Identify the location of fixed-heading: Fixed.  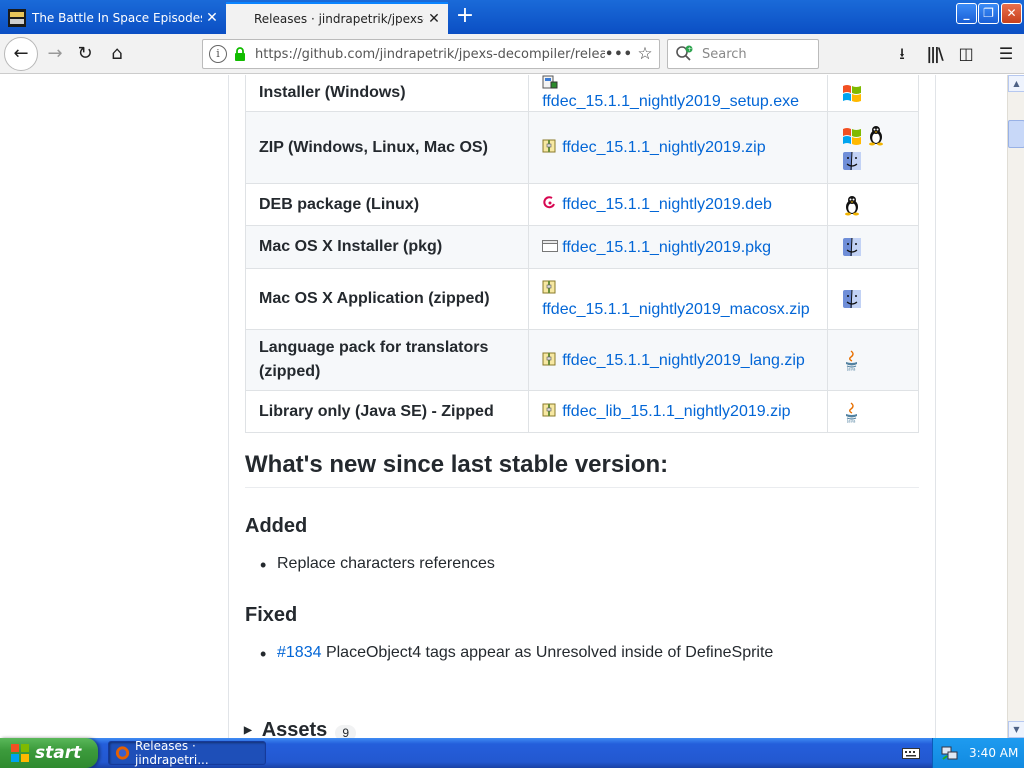
(271, 615).